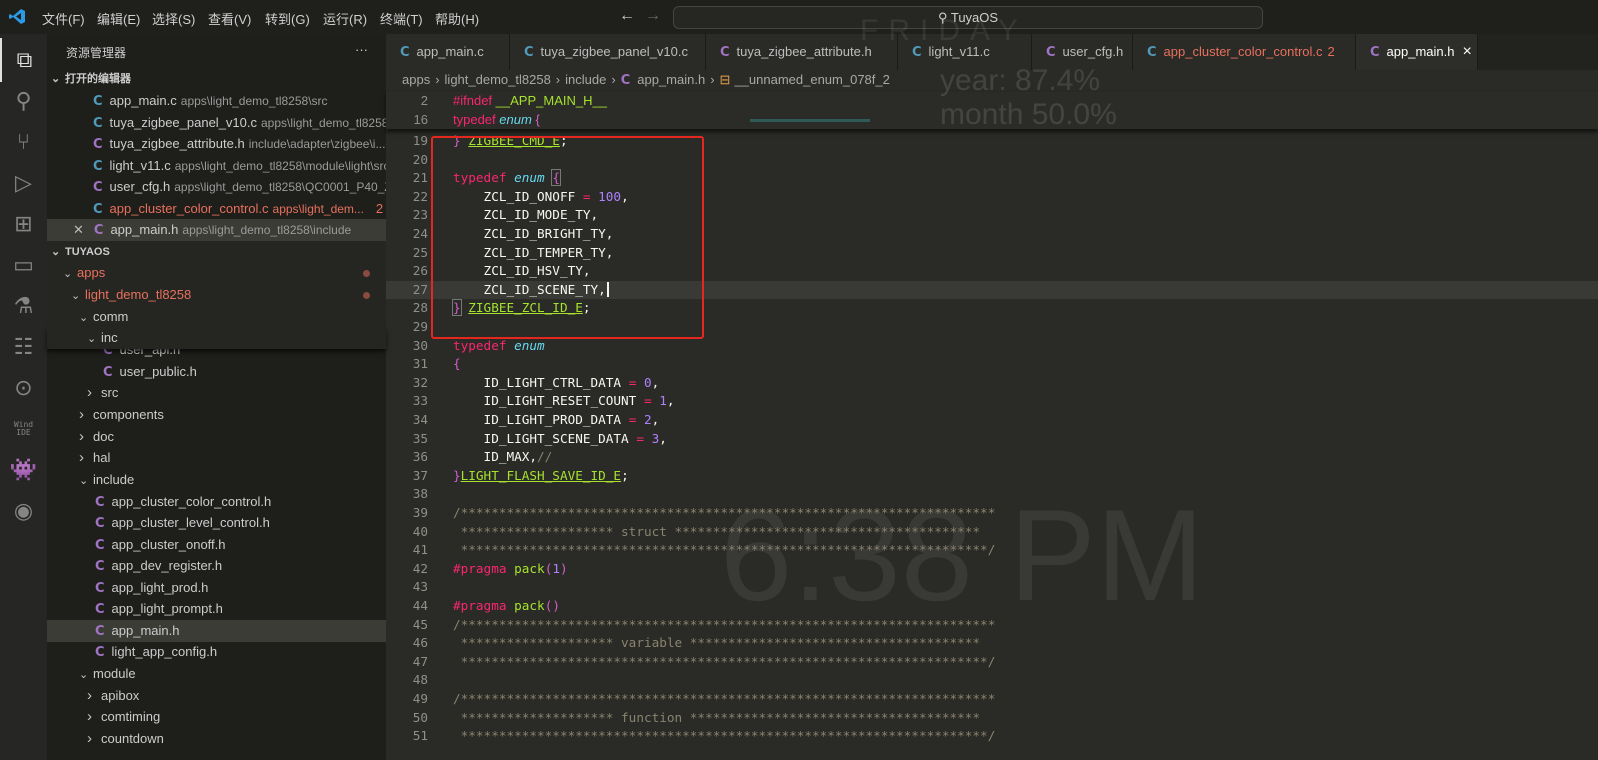 The height and width of the screenshot is (760, 1598). What do you see at coordinates (216, 739) in the screenshot?
I see `tree-item-countdown: › countdown` at bounding box center [216, 739].